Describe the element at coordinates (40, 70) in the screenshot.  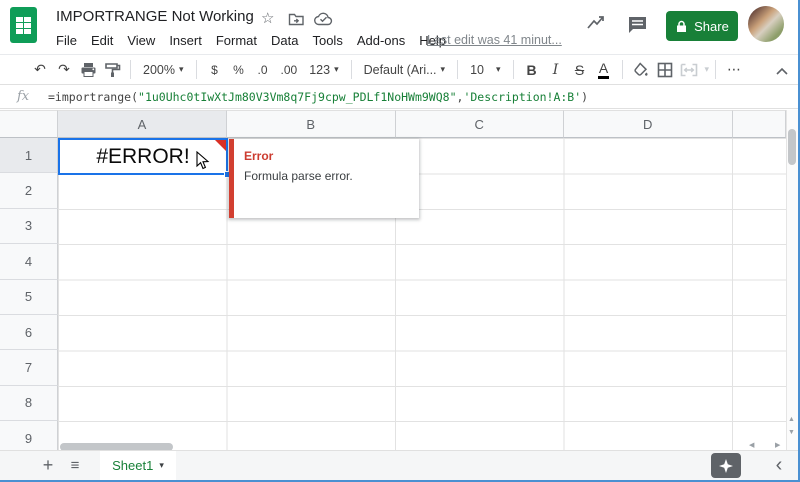
I see `undo-button: ↶` at that location.